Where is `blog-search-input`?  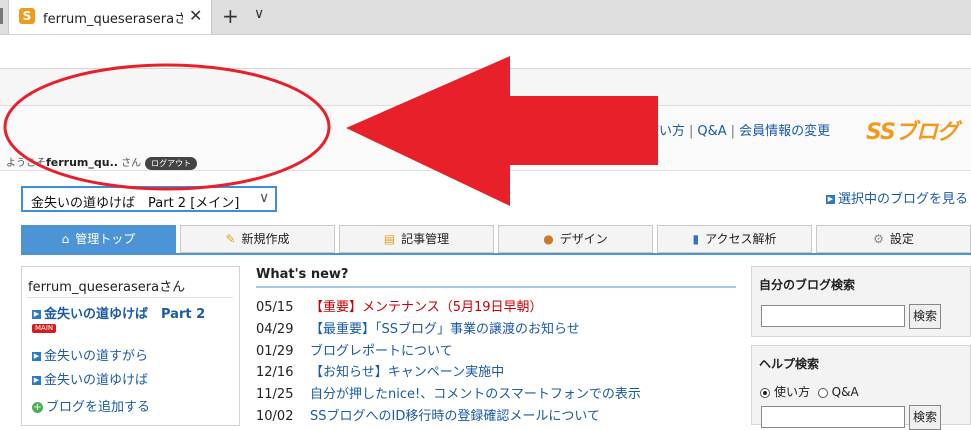
blog-search-input is located at coordinates (833, 316).